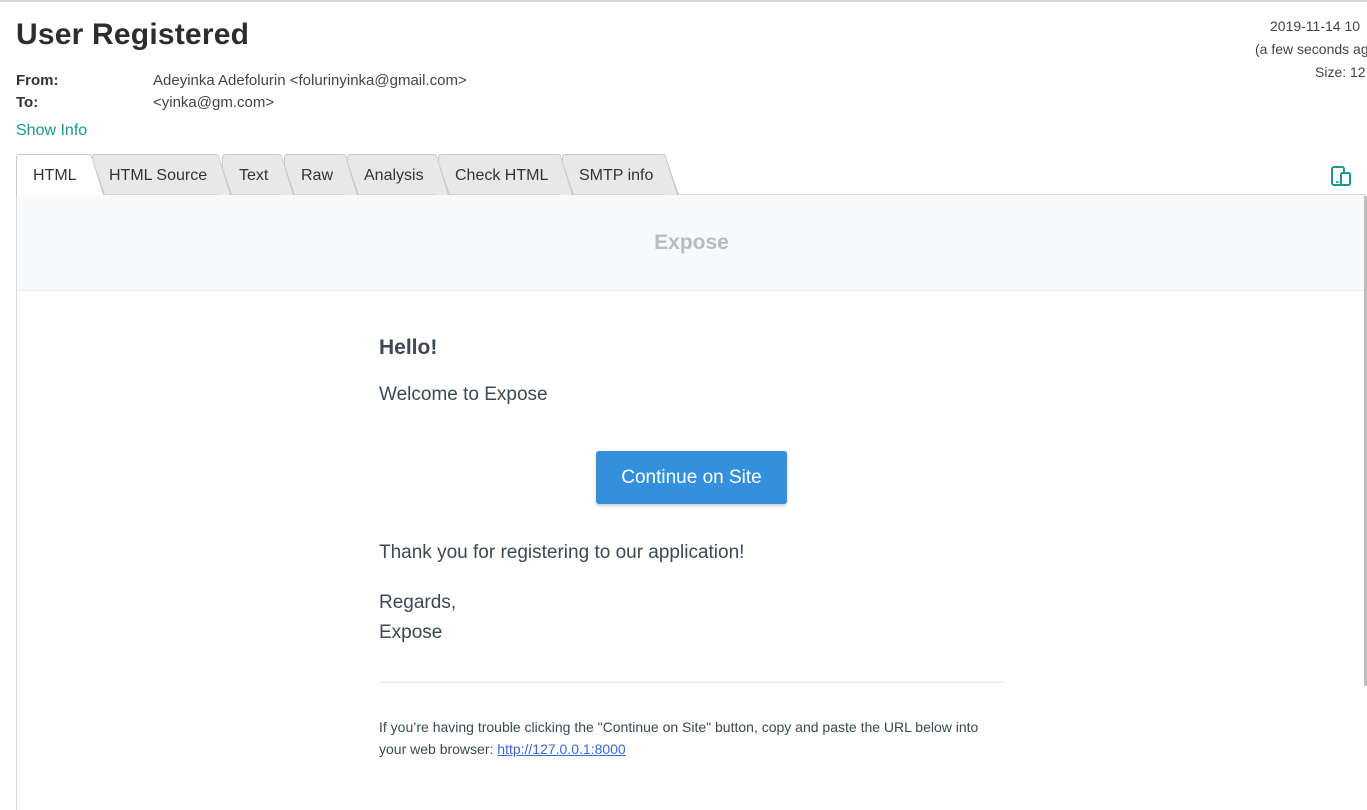  I want to click on message-relative-time: (a few seconds ag, so click(1311, 49).